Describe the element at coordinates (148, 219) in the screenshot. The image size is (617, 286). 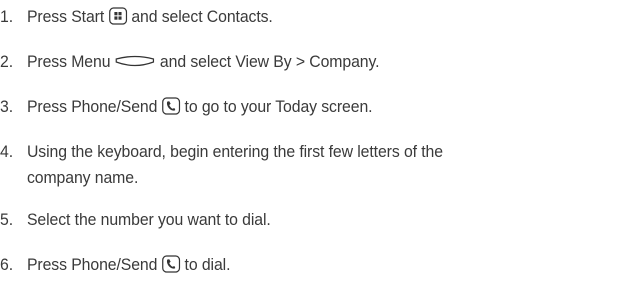
I see `step-text: Select the number you want to dial.` at that location.